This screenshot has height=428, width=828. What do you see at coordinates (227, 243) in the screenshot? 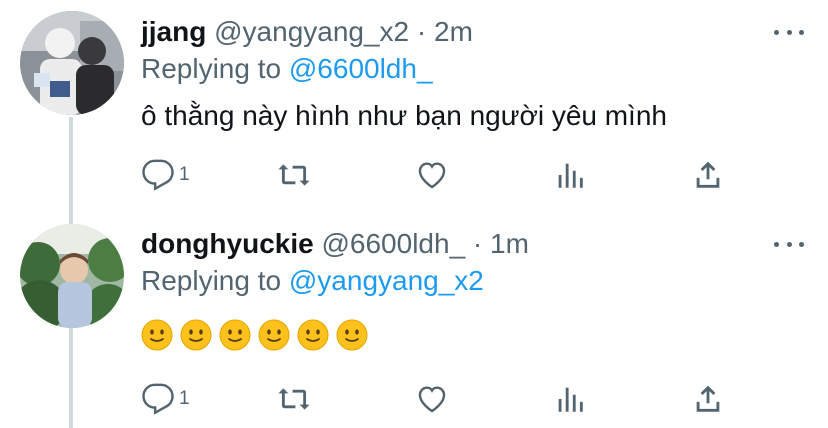
I see `display-name: donghyuckie` at bounding box center [227, 243].